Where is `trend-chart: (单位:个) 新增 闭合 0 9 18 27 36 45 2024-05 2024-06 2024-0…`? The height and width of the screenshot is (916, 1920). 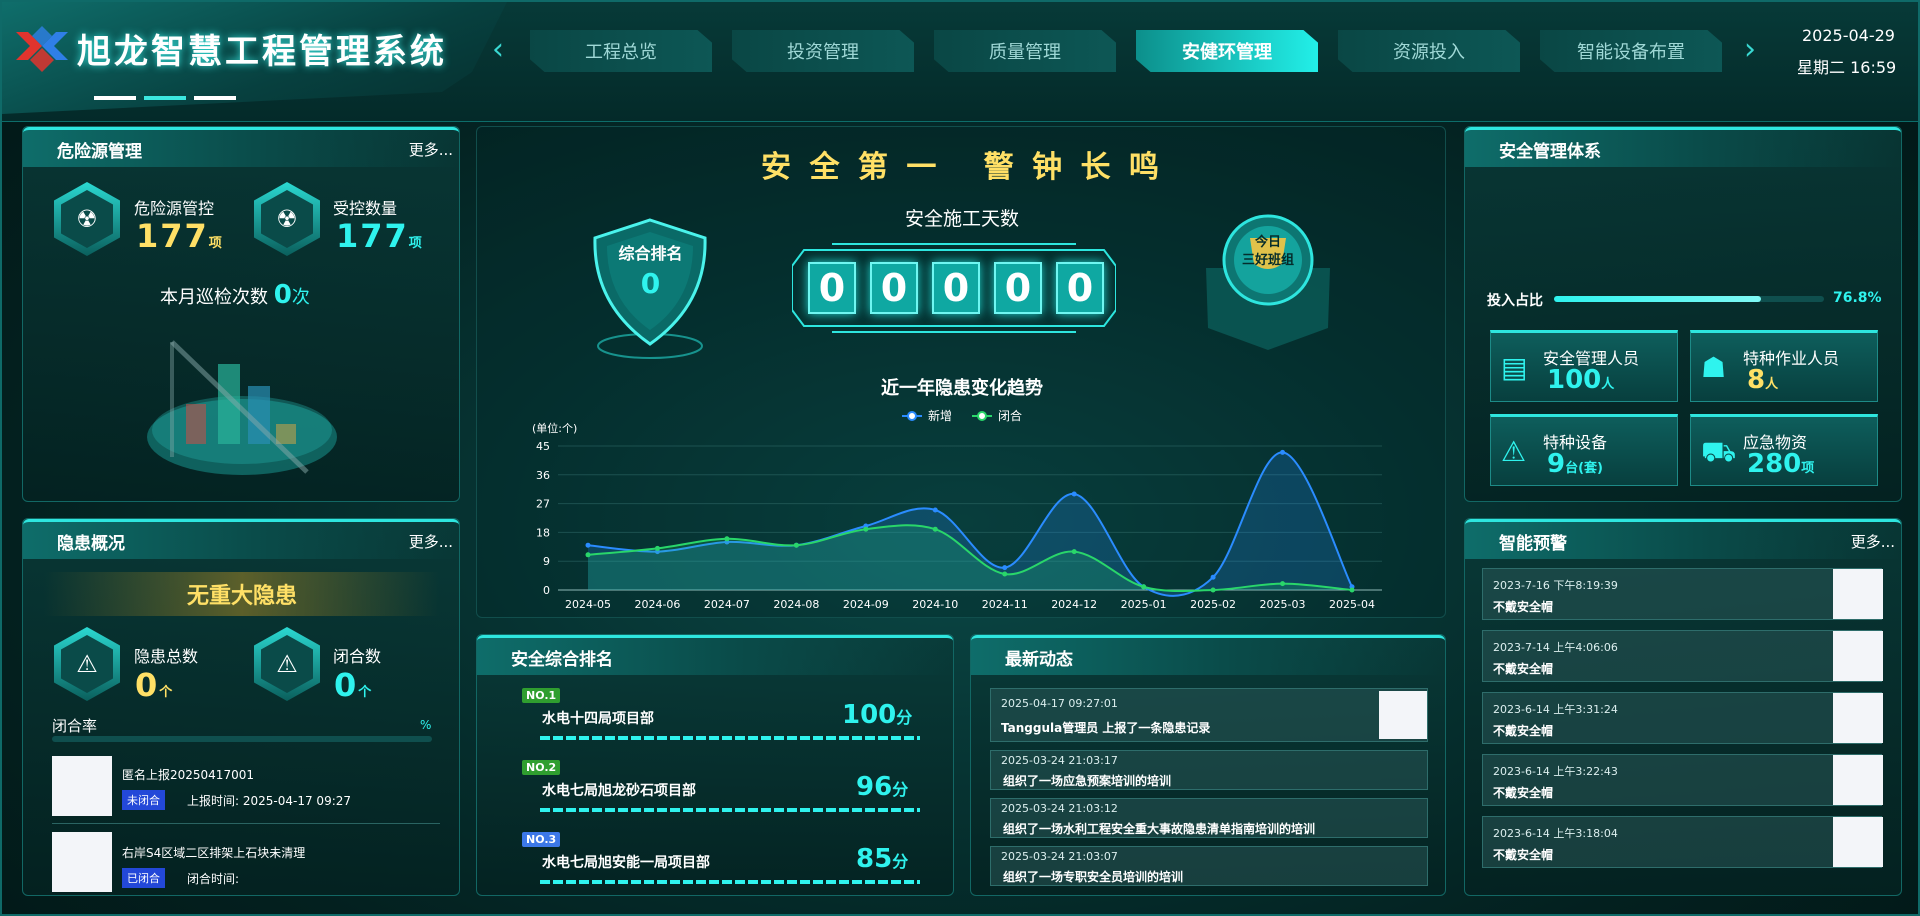 trend-chart: (单位:个) 新增 闭合 0 9 18 27 36 45 2024-05 2024-06 2024-0… is located at coordinates (957, 509).